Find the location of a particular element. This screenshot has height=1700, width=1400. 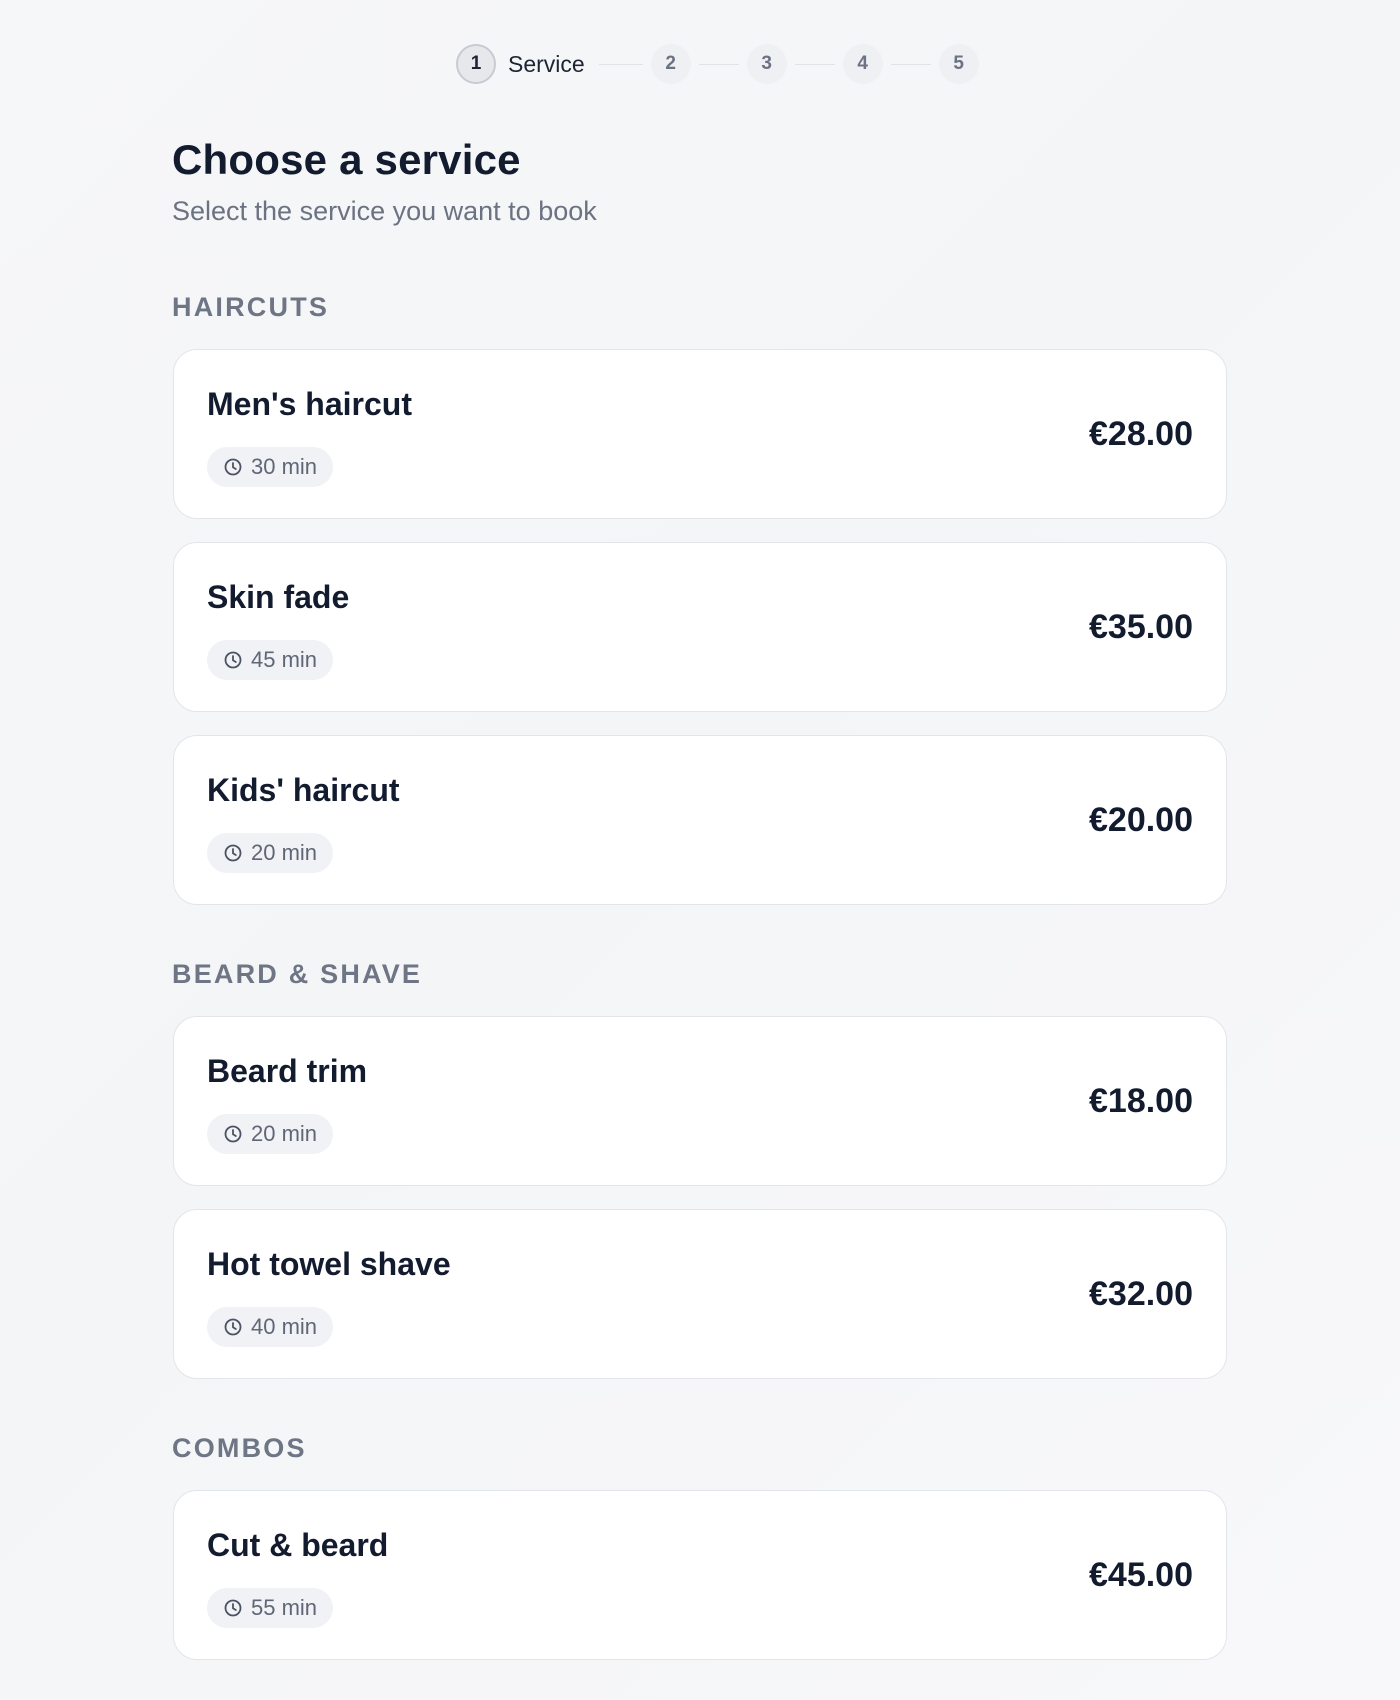

step-4: 4 is located at coordinates (862, 64).